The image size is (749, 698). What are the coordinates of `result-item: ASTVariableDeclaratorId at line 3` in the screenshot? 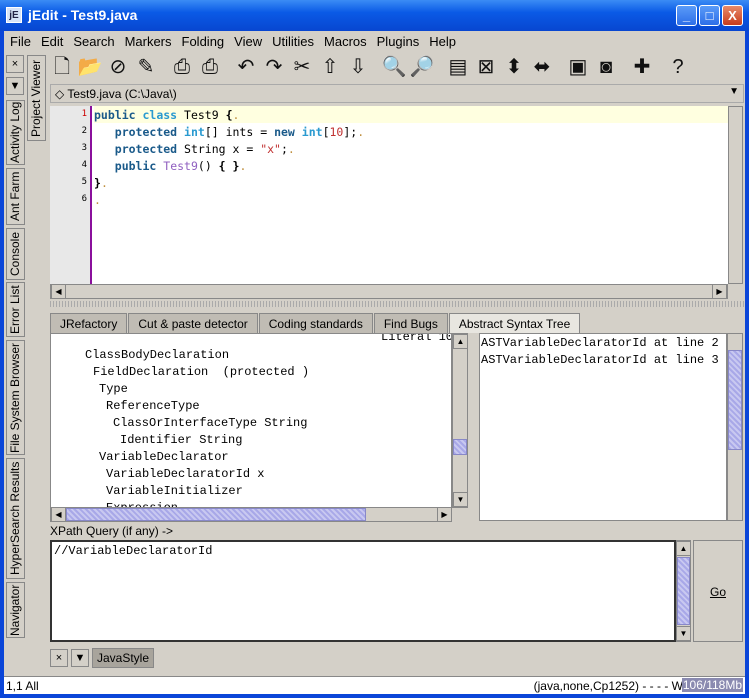 It's located at (600, 360).